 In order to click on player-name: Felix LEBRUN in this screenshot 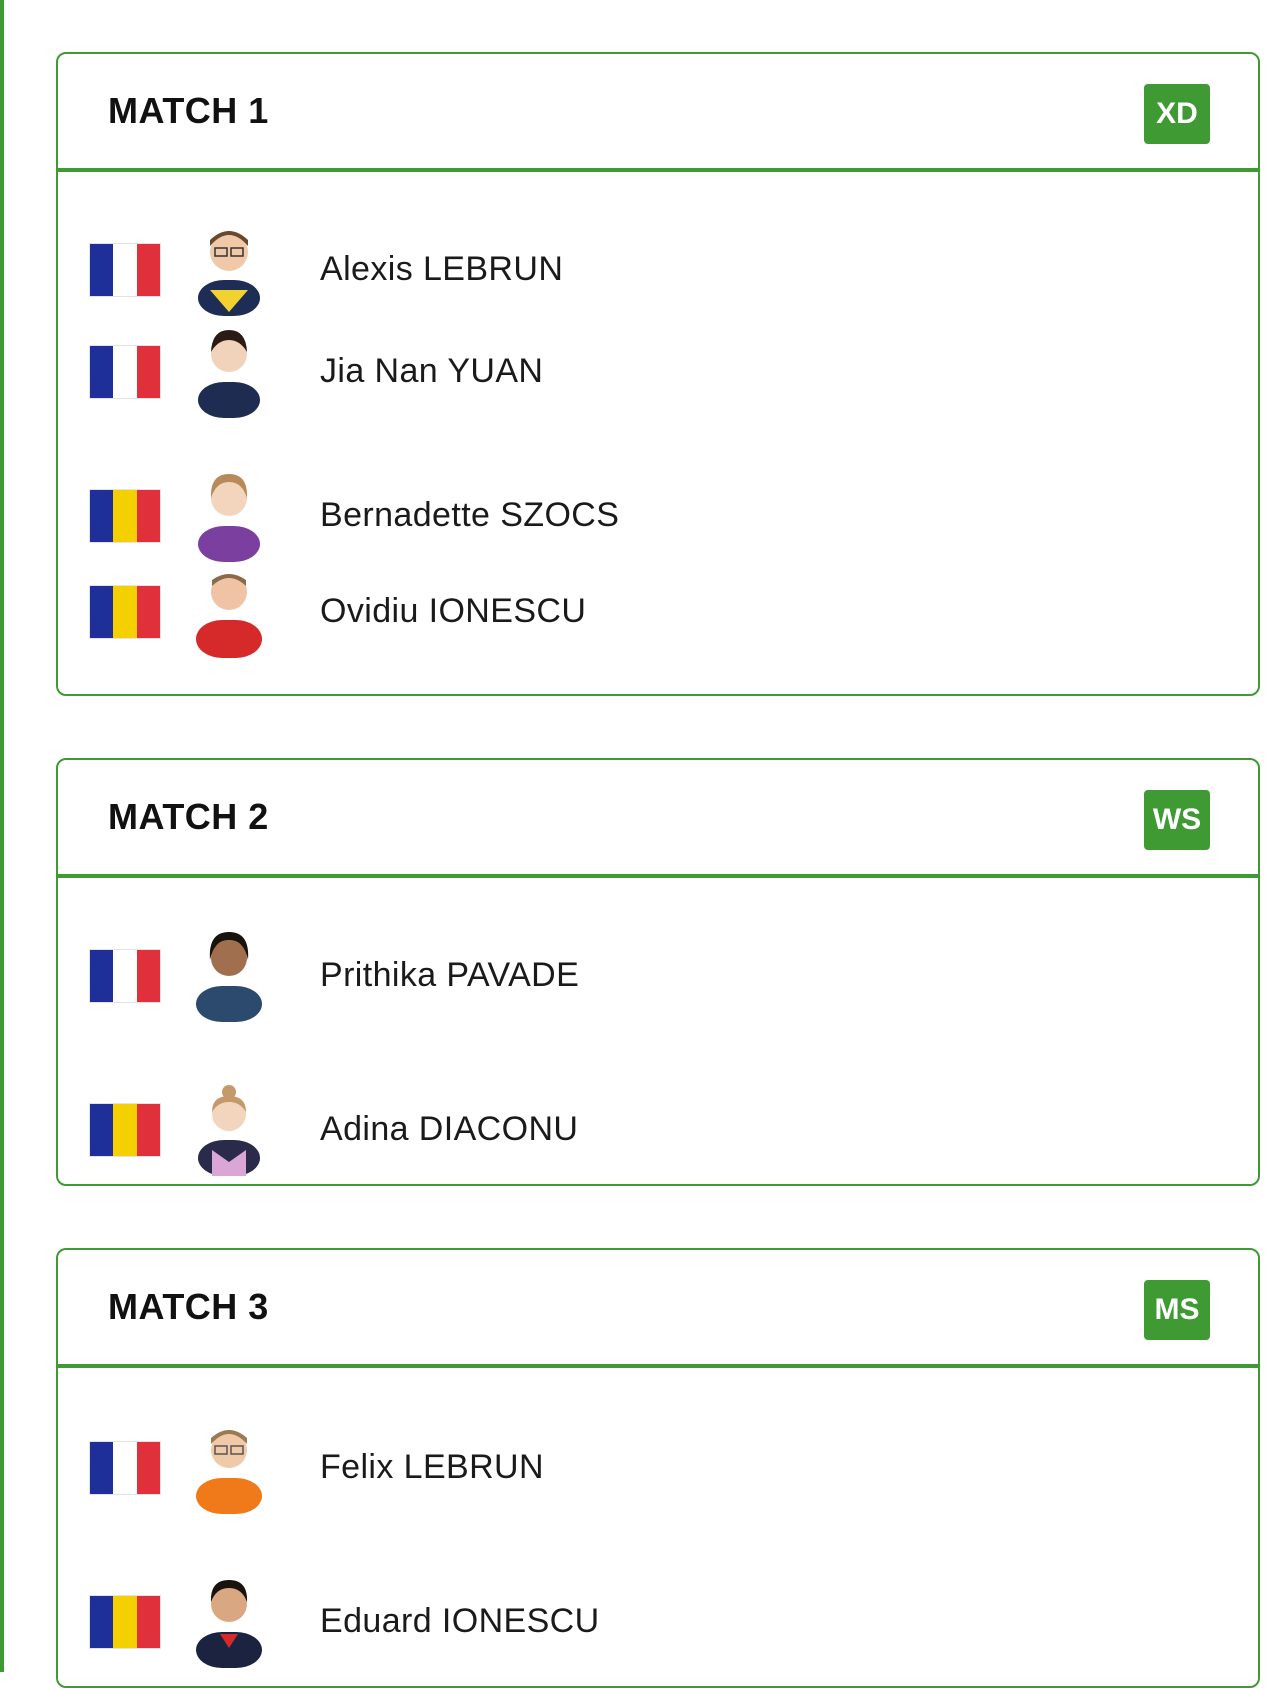, I will do `click(432, 1467)`.